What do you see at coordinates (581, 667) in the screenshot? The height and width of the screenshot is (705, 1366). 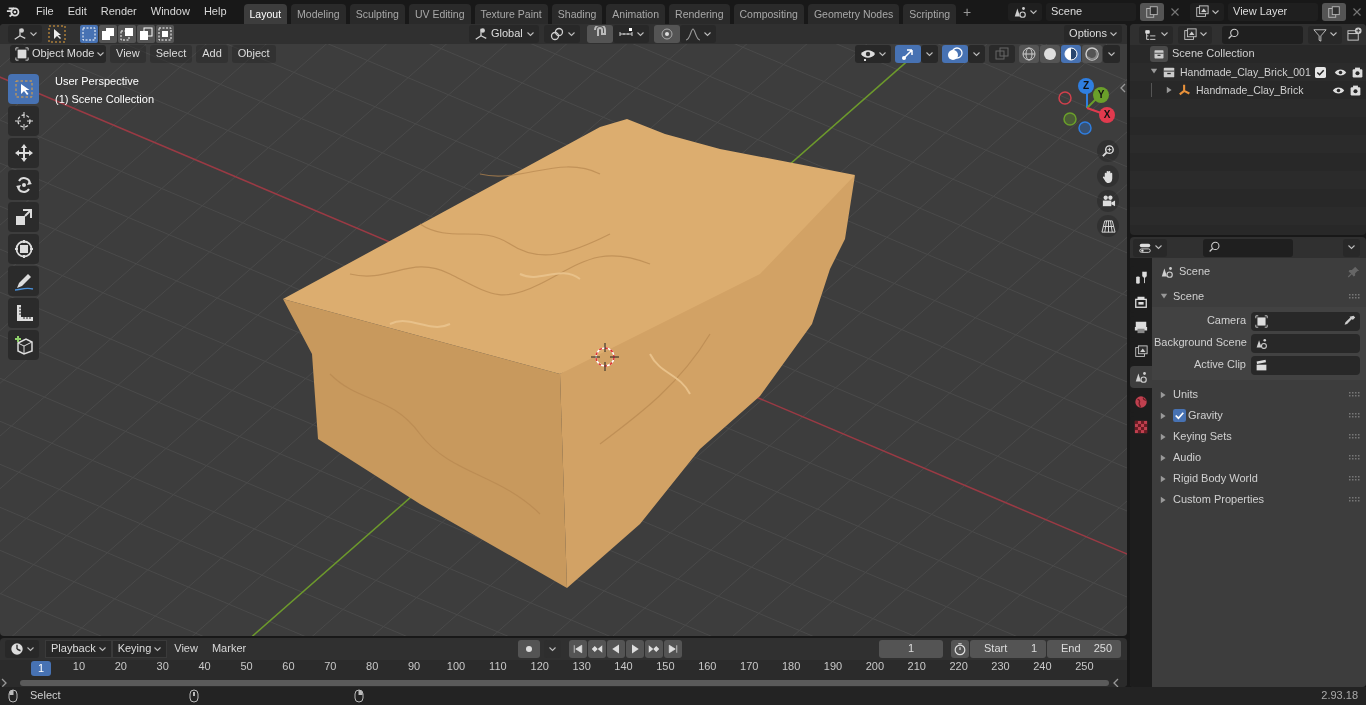 I see `frame-number: 130` at bounding box center [581, 667].